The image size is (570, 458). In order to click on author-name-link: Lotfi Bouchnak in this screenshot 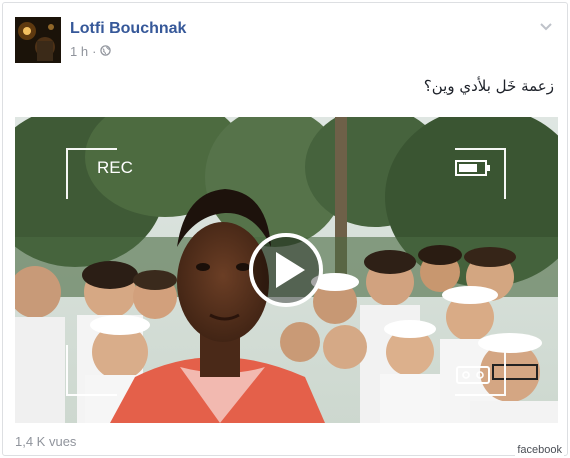, I will do `click(128, 29)`.